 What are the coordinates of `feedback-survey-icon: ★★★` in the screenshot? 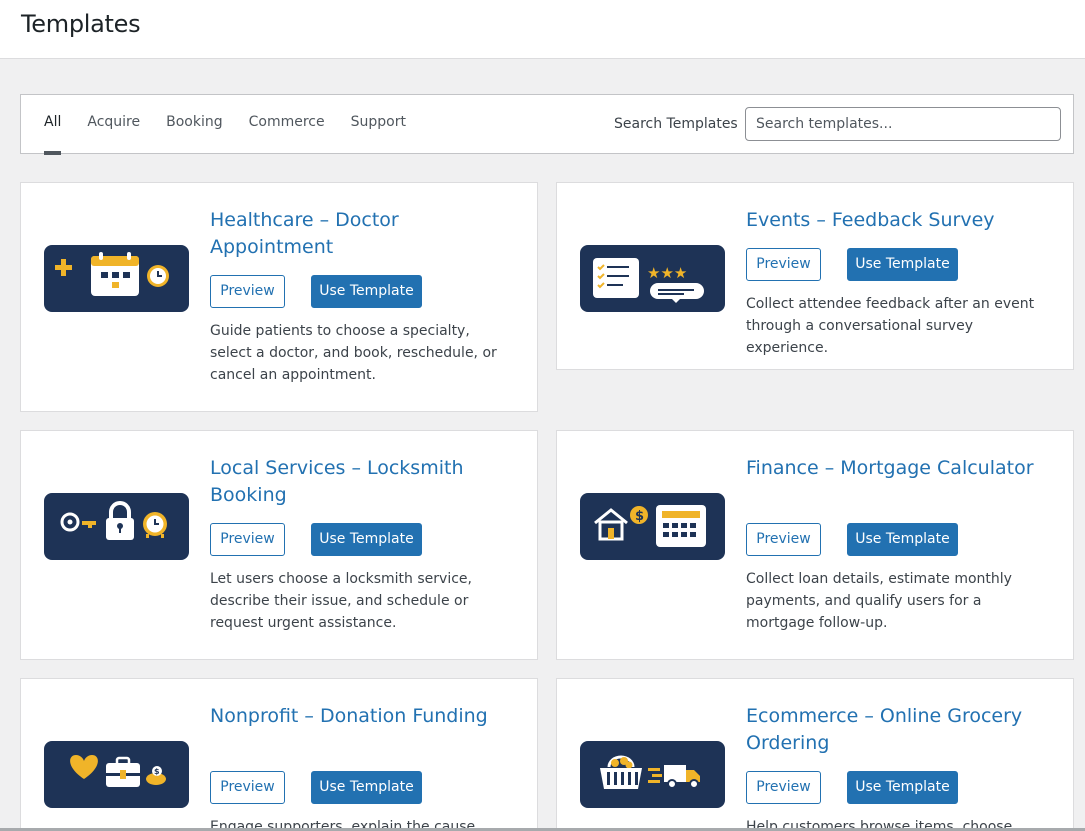 It's located at (652, 278).